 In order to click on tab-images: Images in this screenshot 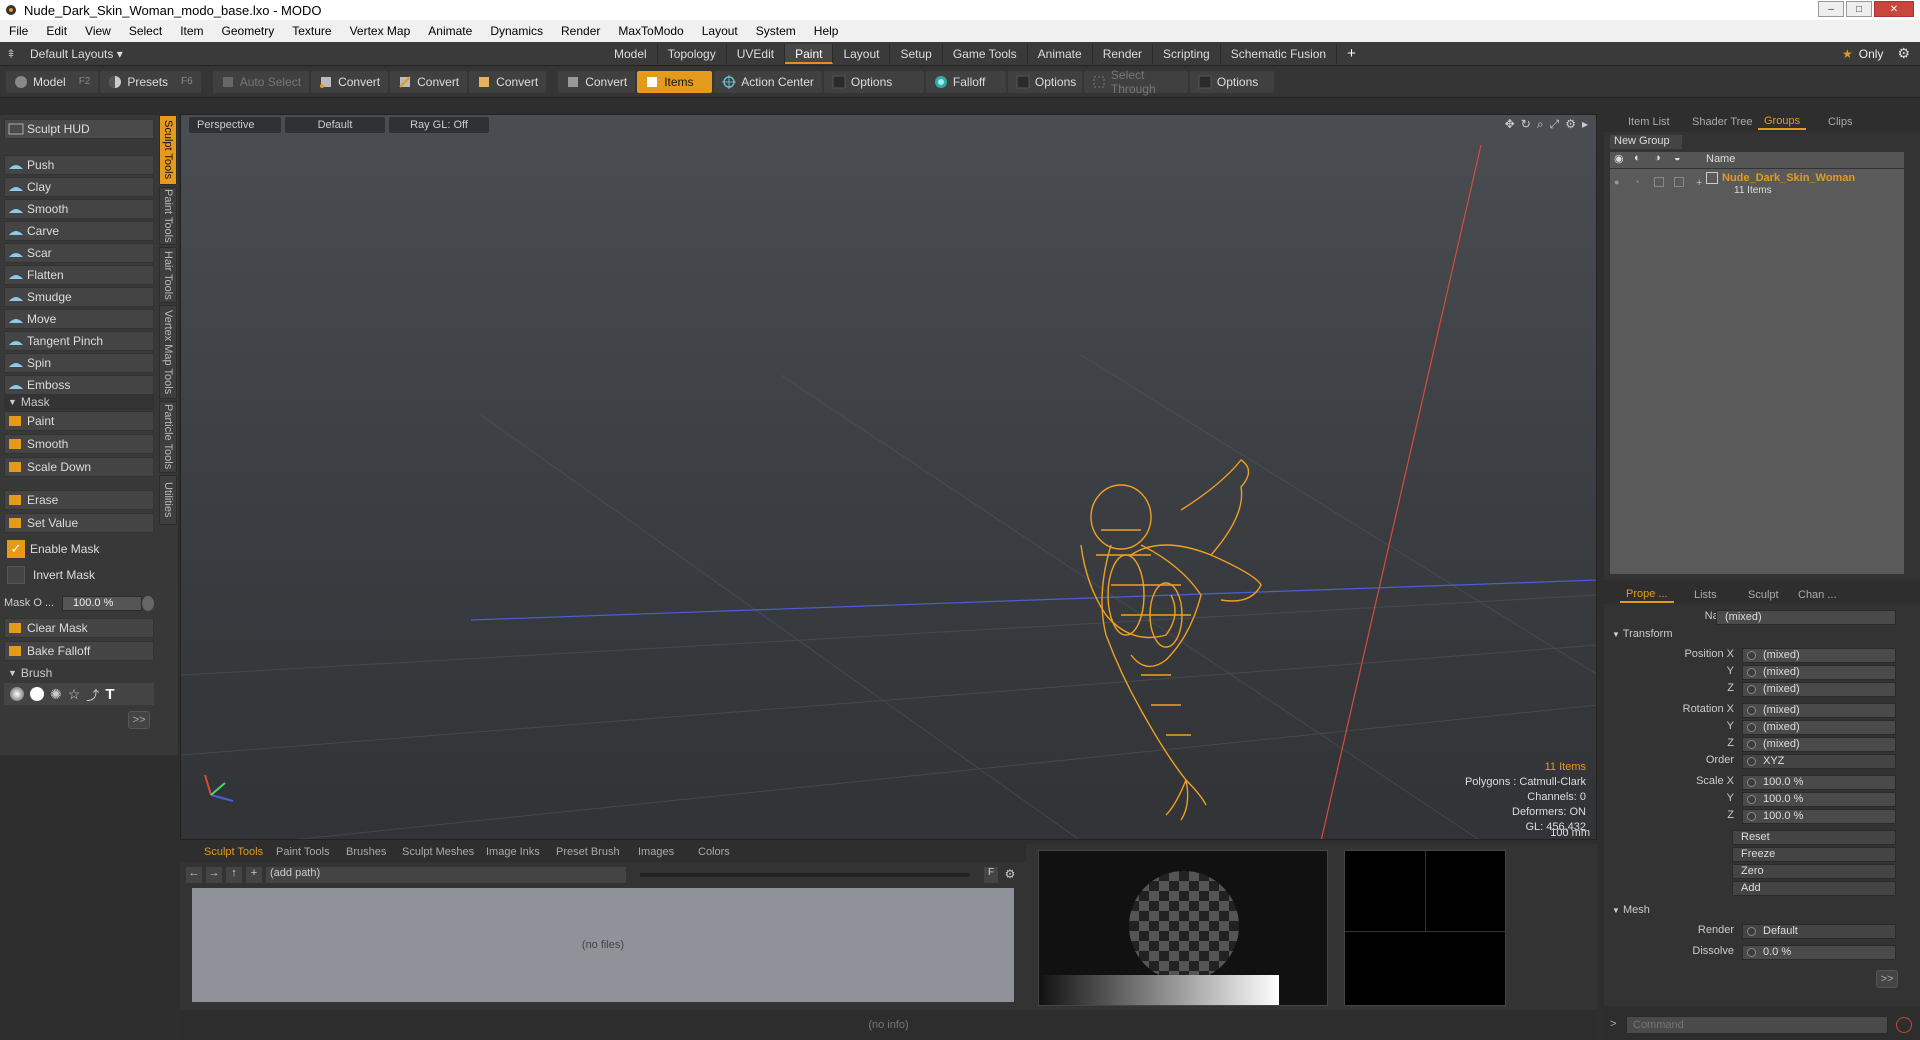, I will do `click(656, 852)`.